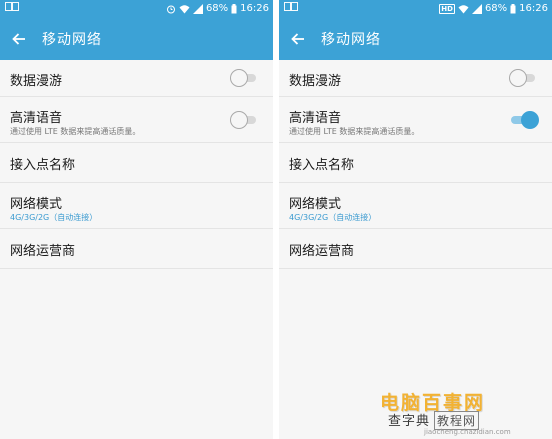  Describe the element at coordinates (434, 420) in the screenshot. I see `watermark-subtitle: 查字典 教程网` at that location.